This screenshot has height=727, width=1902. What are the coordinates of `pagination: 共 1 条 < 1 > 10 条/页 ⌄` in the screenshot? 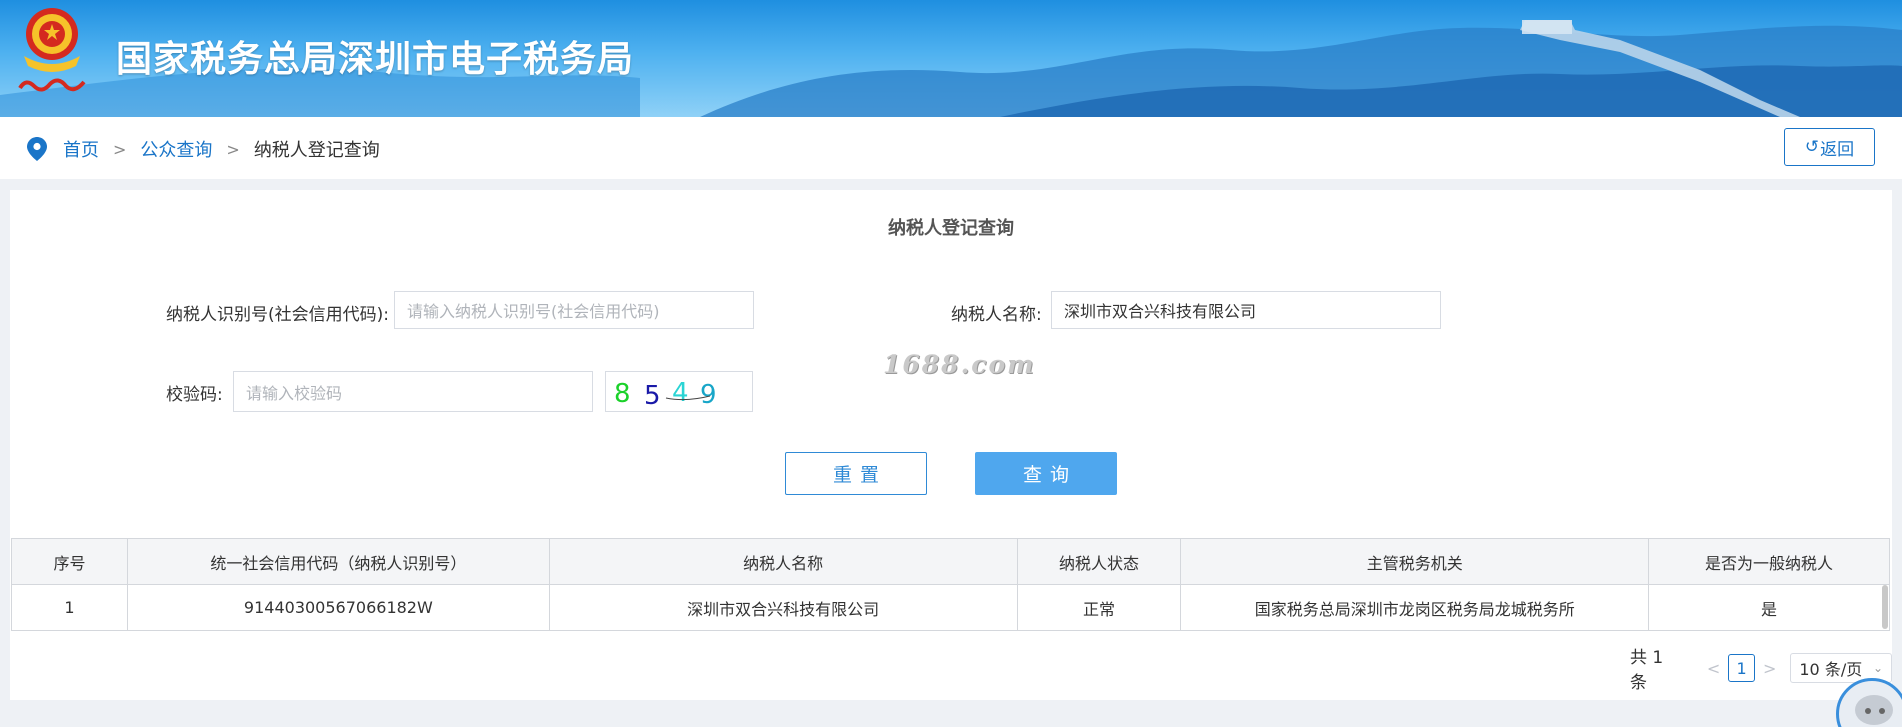 It's located at (1761, 670).